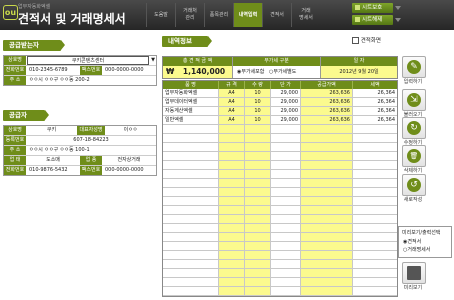 This screenshot has width=454, height=300. What do you see at coordinates (153, 60) in the screenshot?
I see `chevron-down-icon: ▼` at bounding box center [153, 60].